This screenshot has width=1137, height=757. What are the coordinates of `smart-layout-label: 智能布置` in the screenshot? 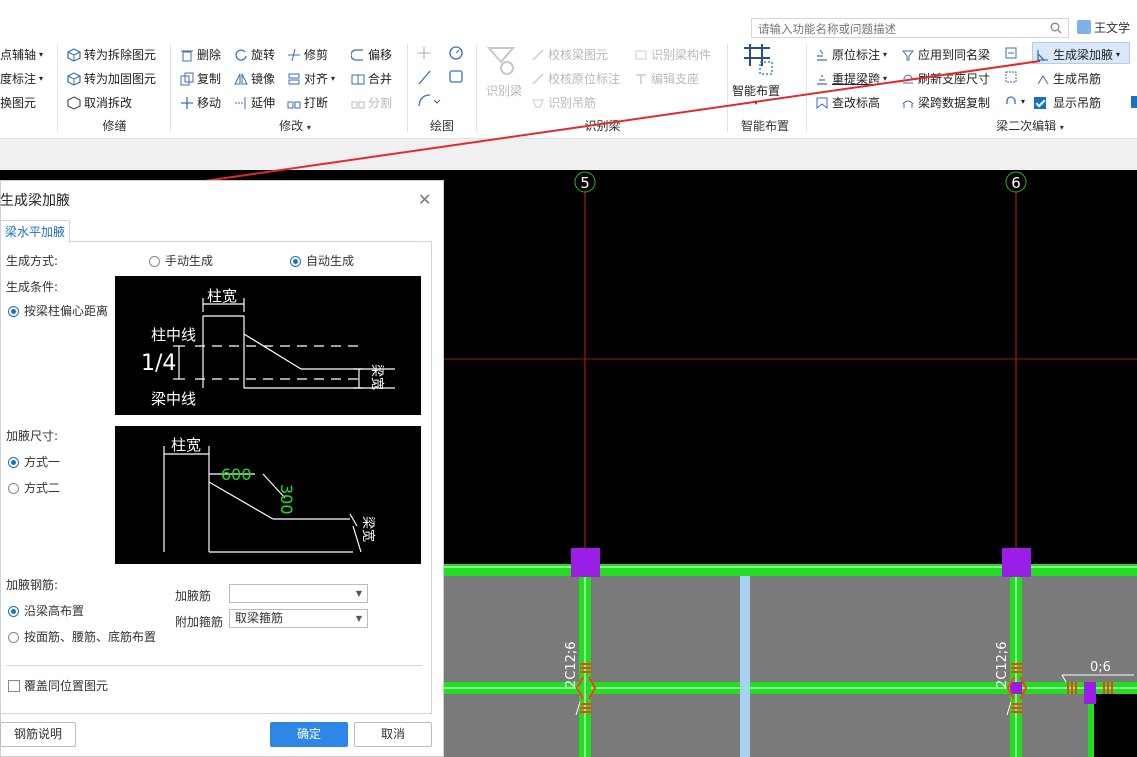 It's located at (756, 91).